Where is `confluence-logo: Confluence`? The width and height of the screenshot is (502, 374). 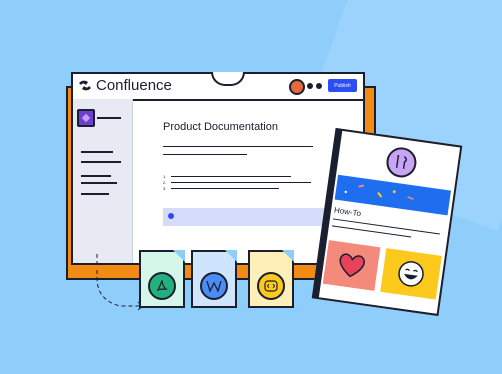
confluence-logo: Confluence is located at coordinates (125, 85).